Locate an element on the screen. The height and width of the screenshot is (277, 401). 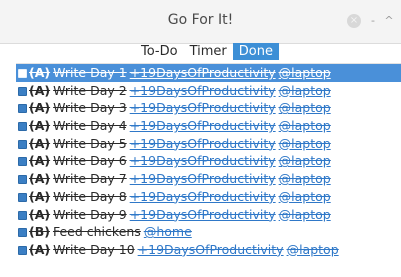
window-title: Go For It! is located at coordinates (200, 20).